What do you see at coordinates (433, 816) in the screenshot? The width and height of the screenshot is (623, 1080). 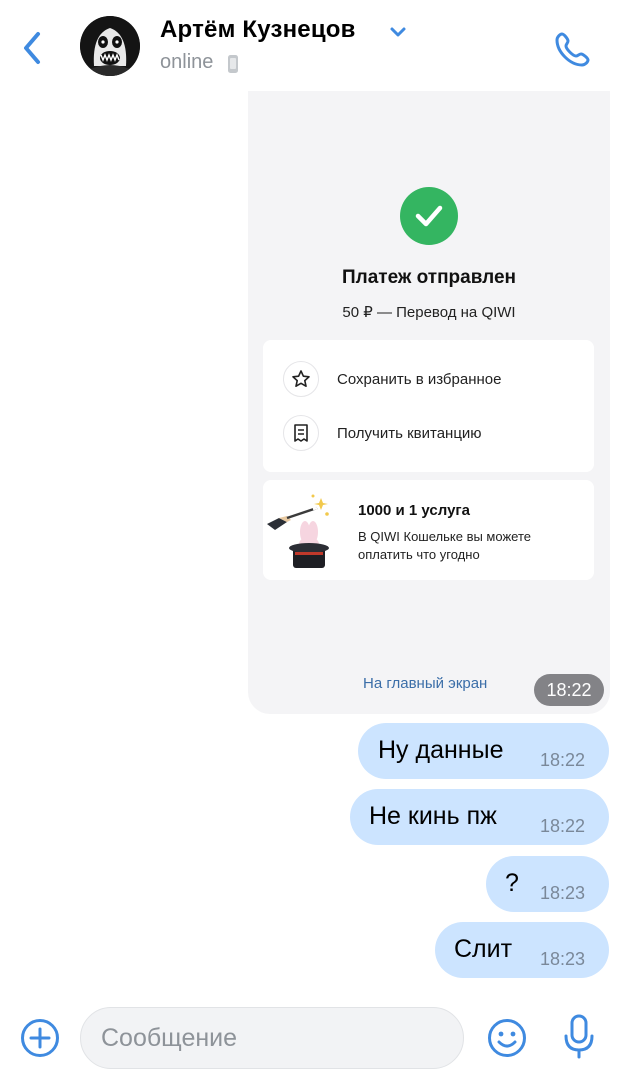 I see `message-text: Не кинь пж` at bounding box center [433, 816].